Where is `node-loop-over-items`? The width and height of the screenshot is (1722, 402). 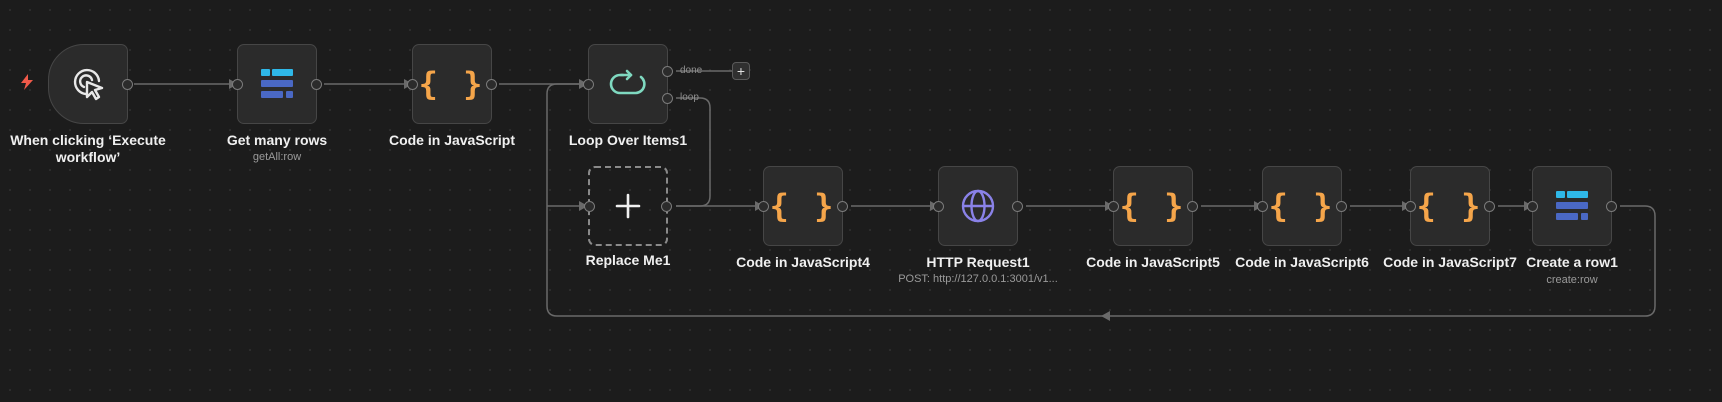
node-loop-over-items is located at coordinates (628, 84).